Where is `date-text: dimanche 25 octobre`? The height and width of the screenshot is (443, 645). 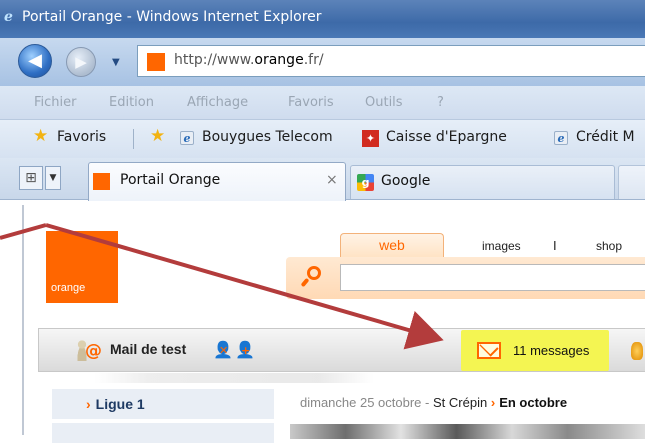
date-text: dimanche 25 octobre is located at coordinates (361, 402).